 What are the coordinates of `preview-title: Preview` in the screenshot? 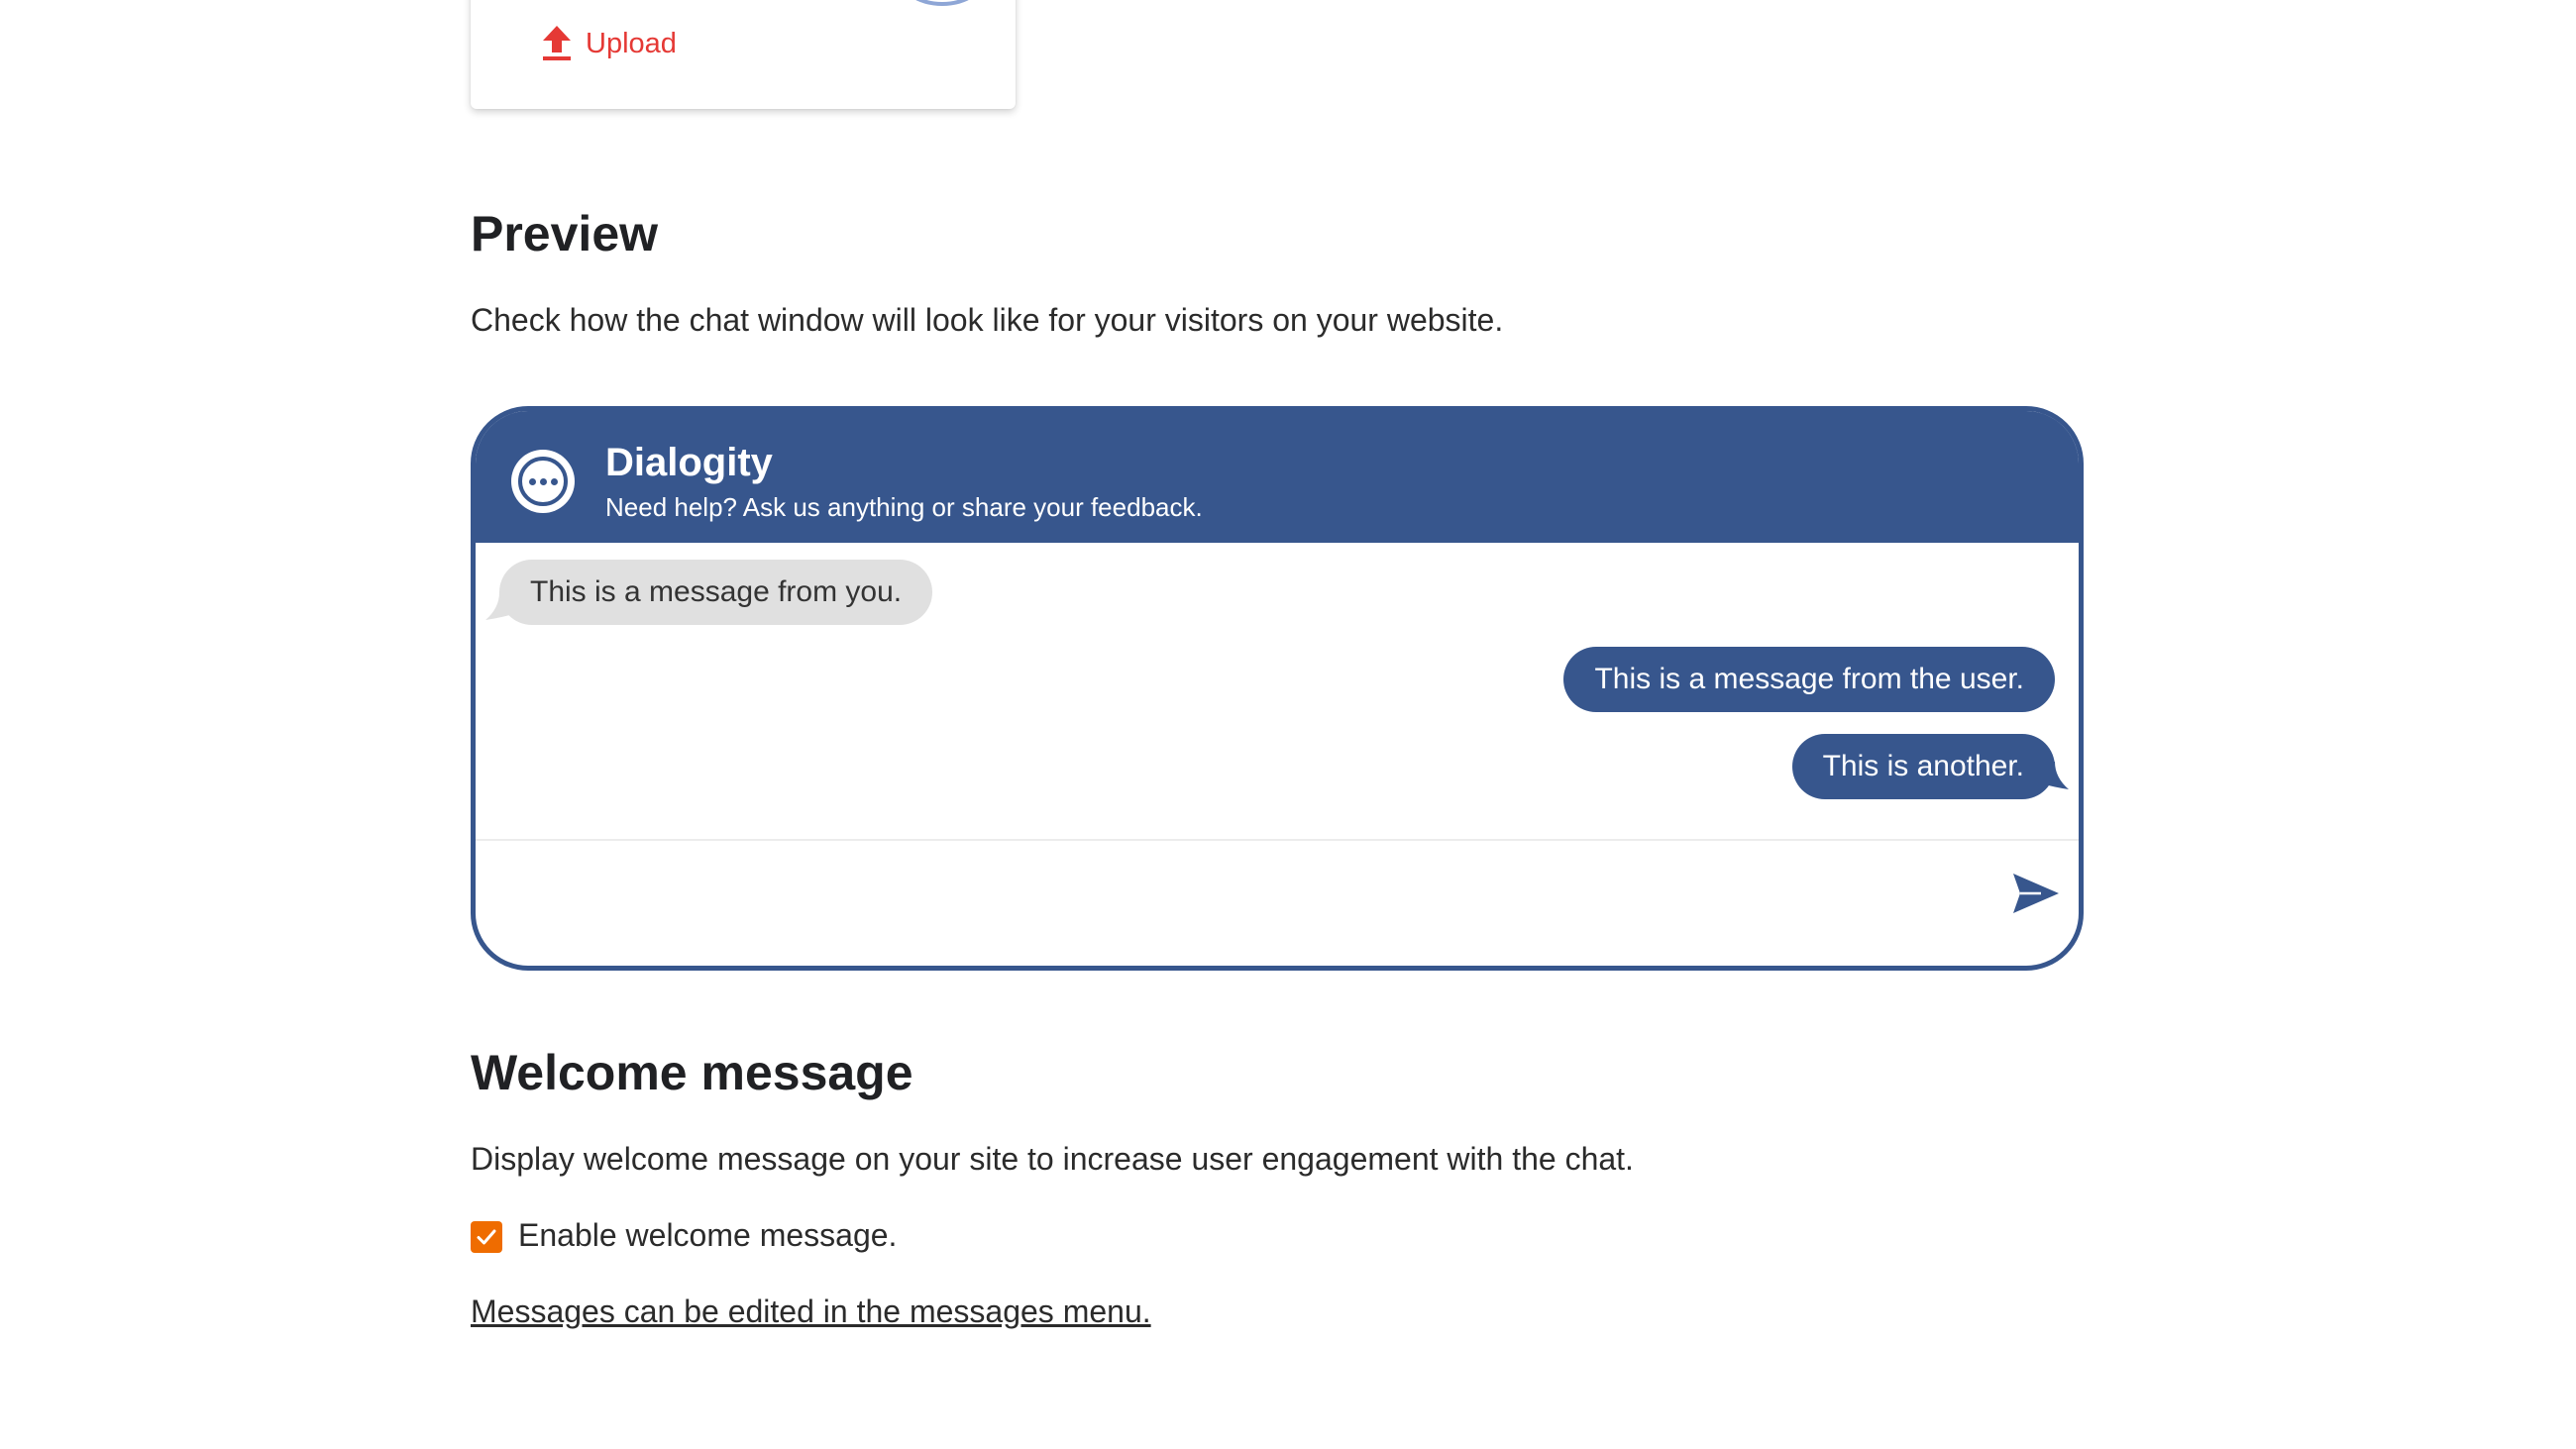 It's located at (565, 233).